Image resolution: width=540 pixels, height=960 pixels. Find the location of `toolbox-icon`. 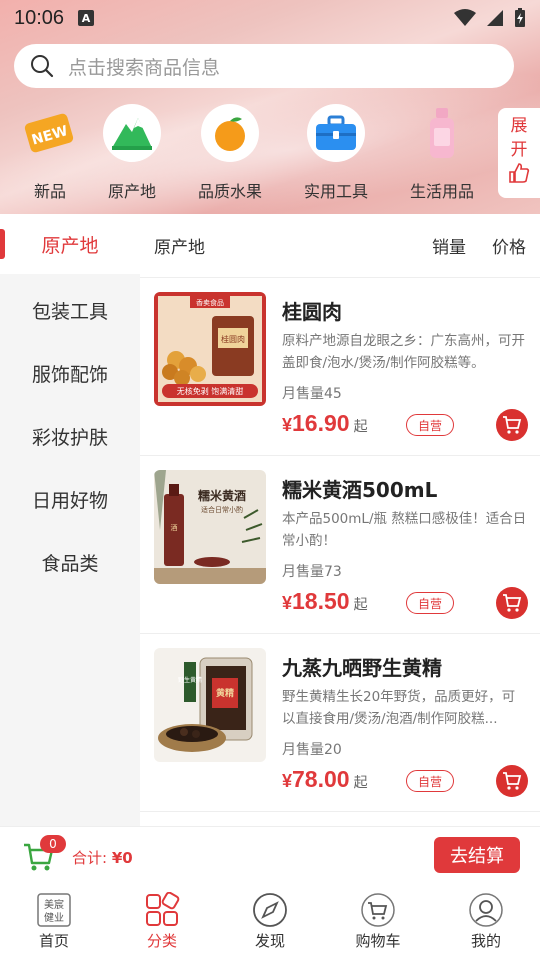

toolbox-icon is located at coordinates (336, 133).